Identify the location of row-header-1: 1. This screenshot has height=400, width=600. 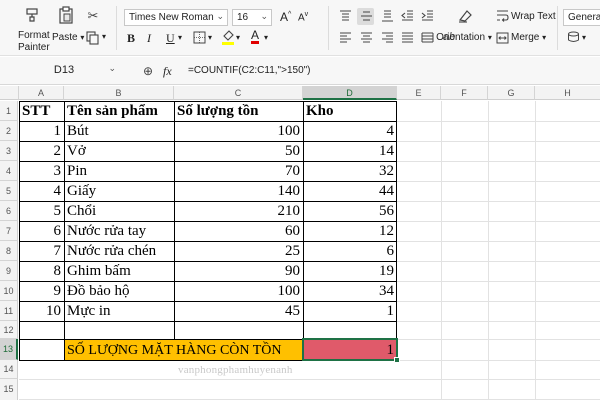
(9, 111).